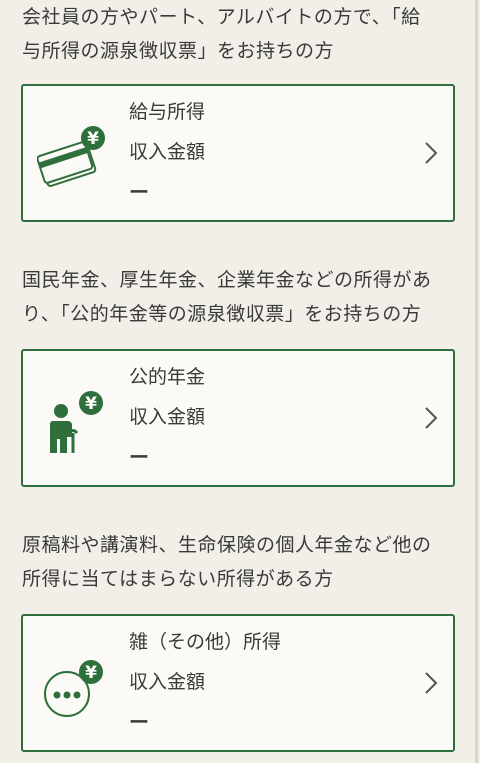  What do you see at coordinates (73, 688) in the screenshot?
I see `misc-dots-yen-icon: ¥` at bounding box center [73, 688].